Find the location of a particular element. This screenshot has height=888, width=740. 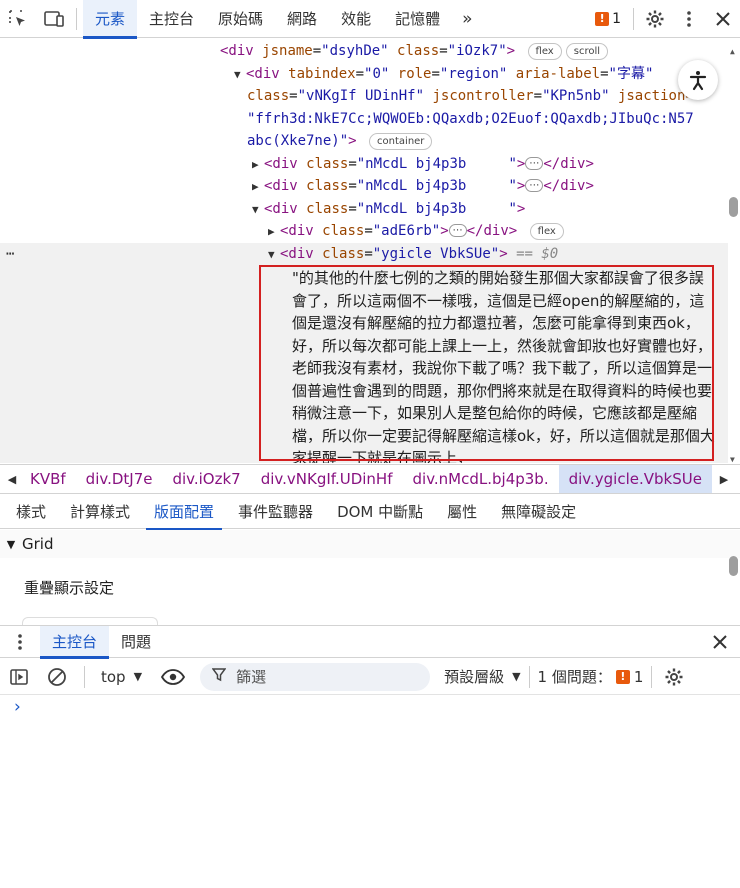

console-issues-counter: 1 個問題： ! 1 is located at coordinates (591, 676).